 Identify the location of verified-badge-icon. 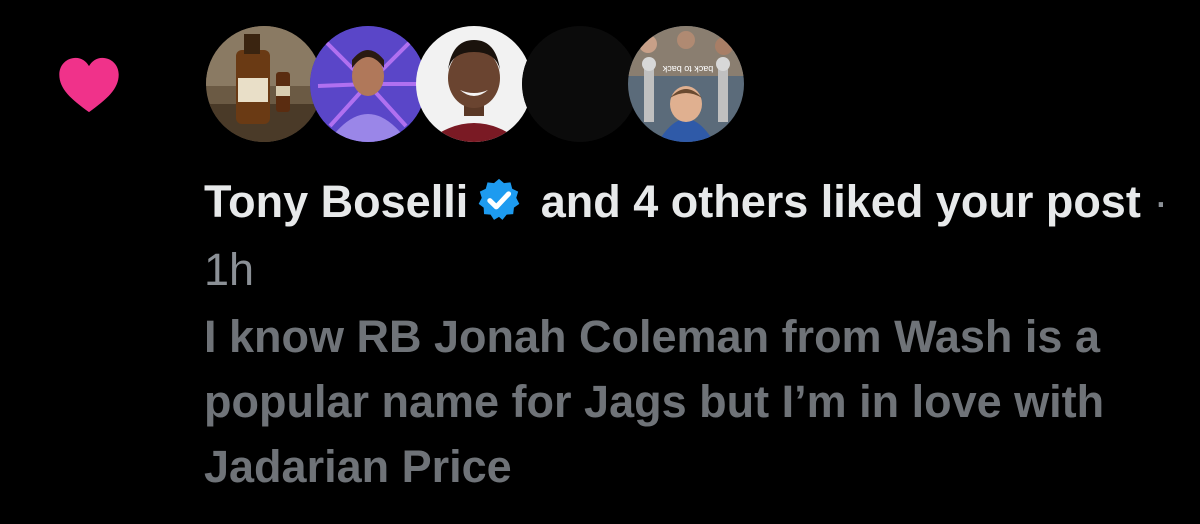
(499, 199).